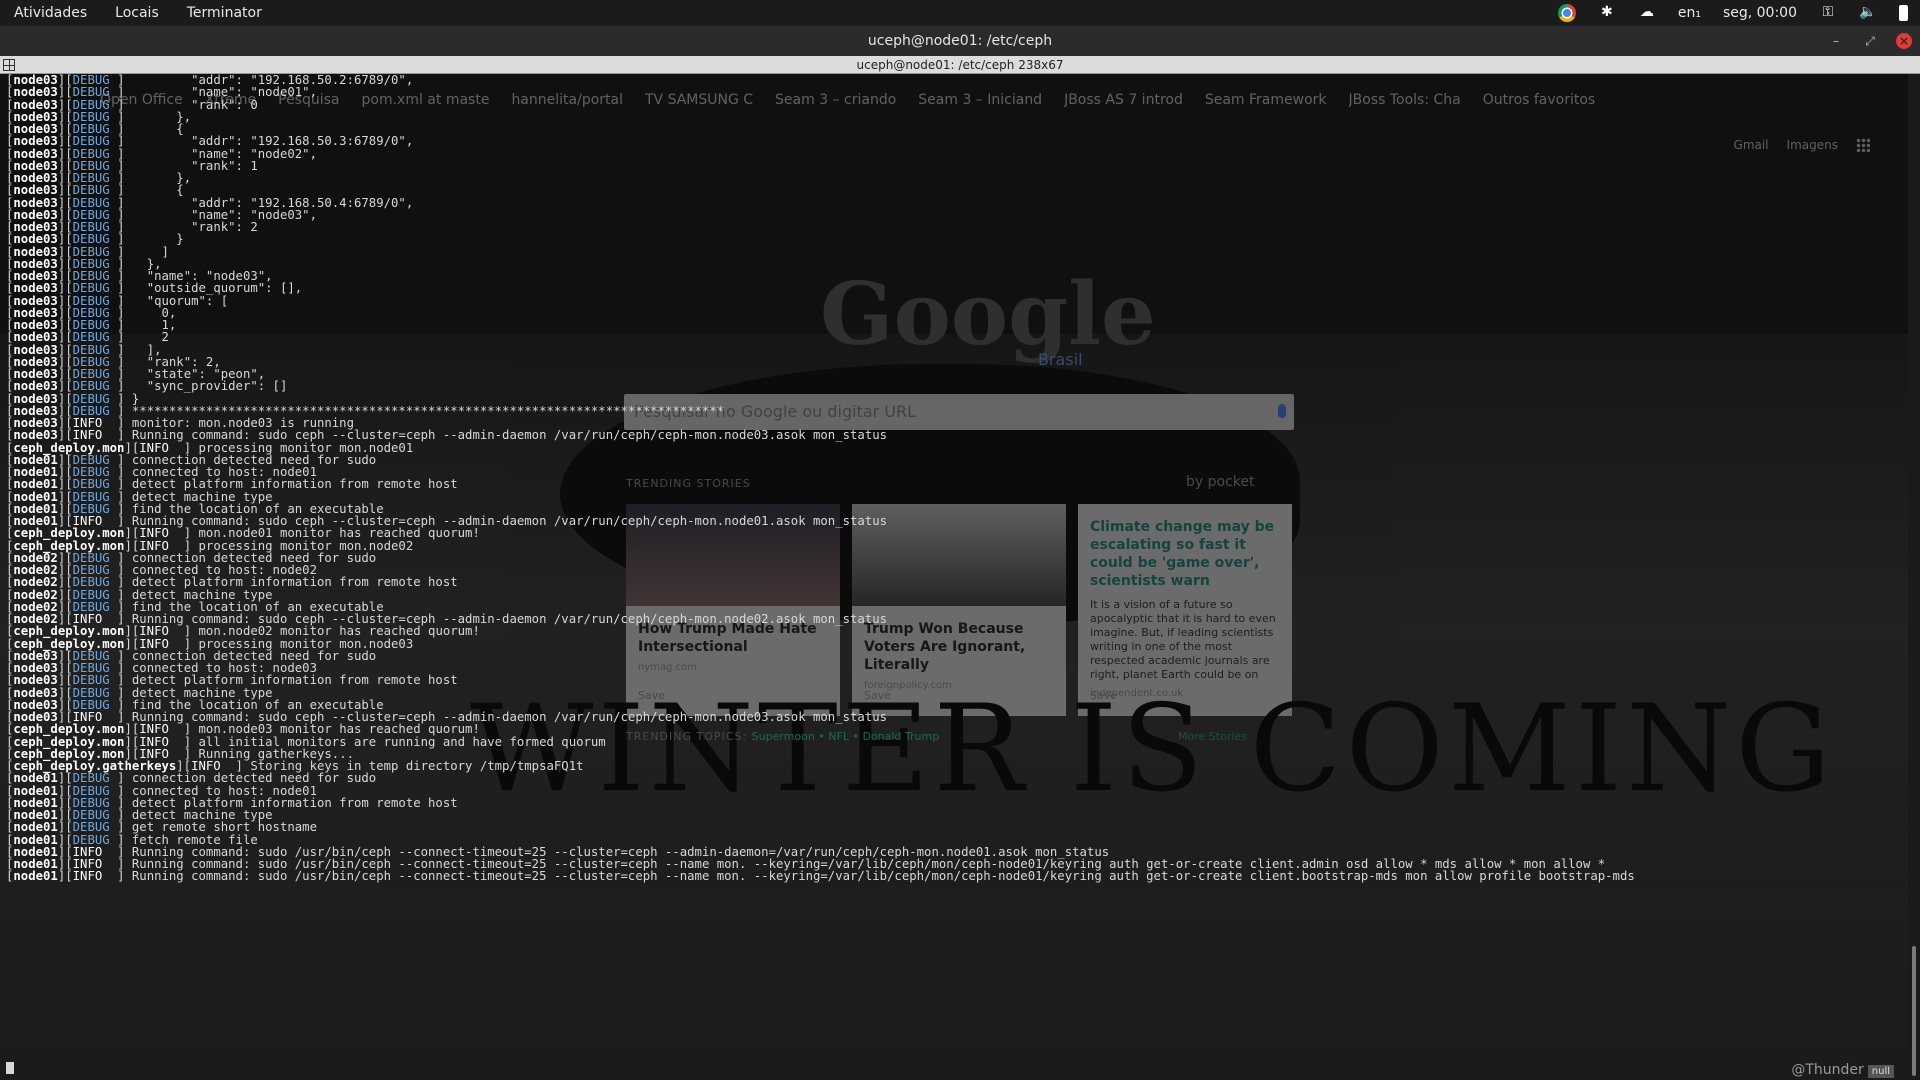  Describe the element at coordinates (1607, 13) in the screenshot. I see `accessibility-icon: ✱` at that location.